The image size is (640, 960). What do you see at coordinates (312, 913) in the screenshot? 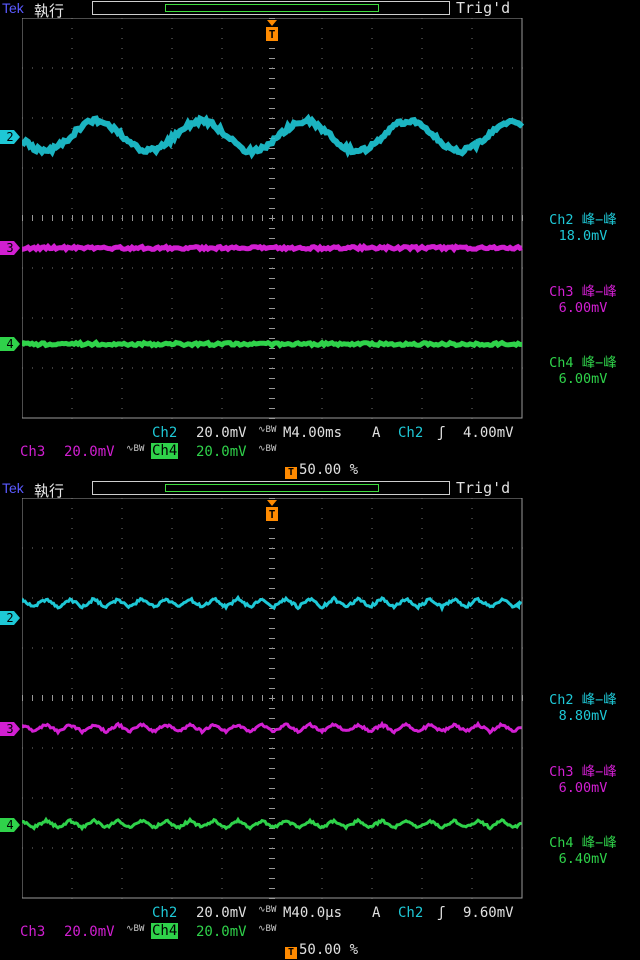
I see `timebase: M40.0µs` at bounding box center [312, 913].